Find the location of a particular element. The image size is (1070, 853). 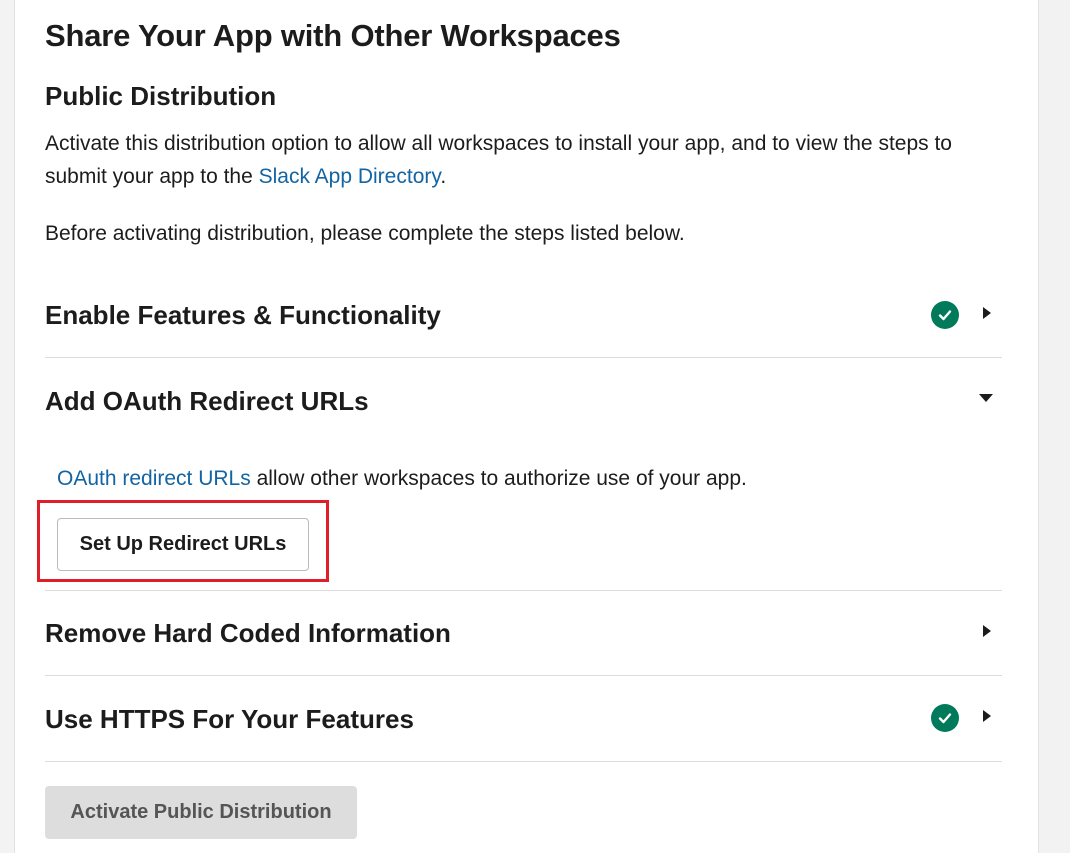

intro-period: . is located at coordinates (443, 176).